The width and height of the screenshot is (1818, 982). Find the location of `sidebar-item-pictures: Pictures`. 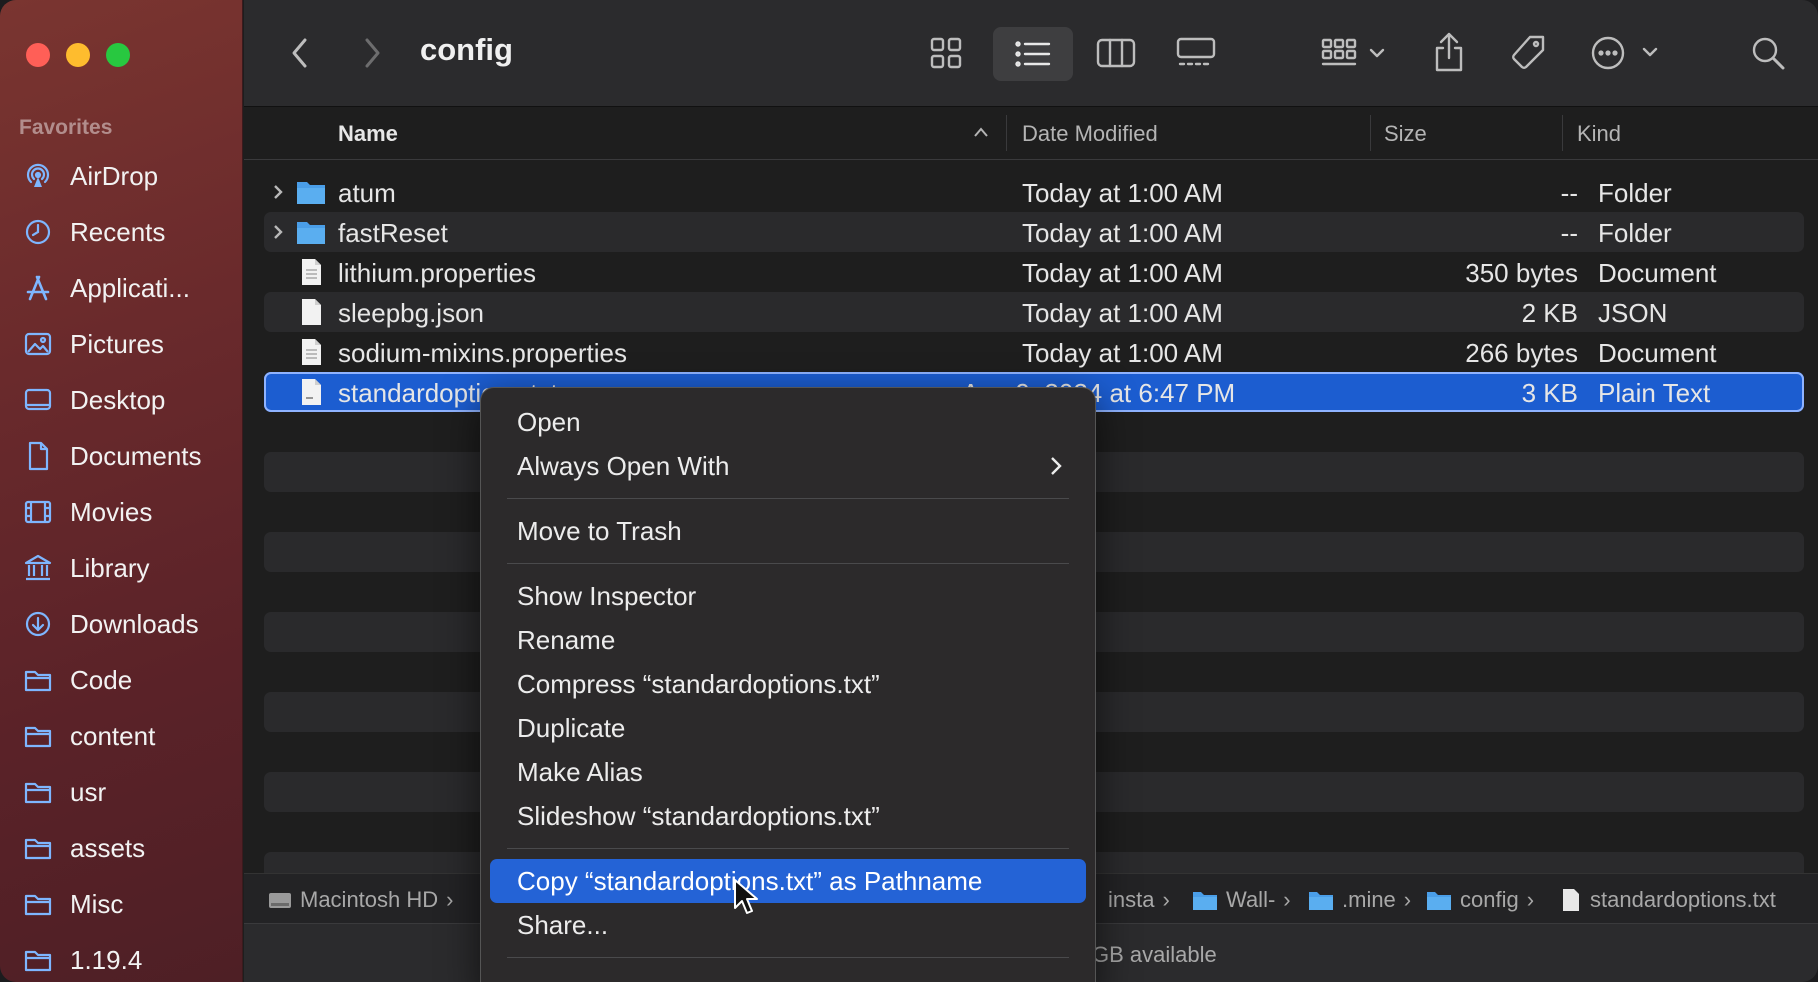

sidebar-item-pictures: Pictures is located at coordinates (121, 344).